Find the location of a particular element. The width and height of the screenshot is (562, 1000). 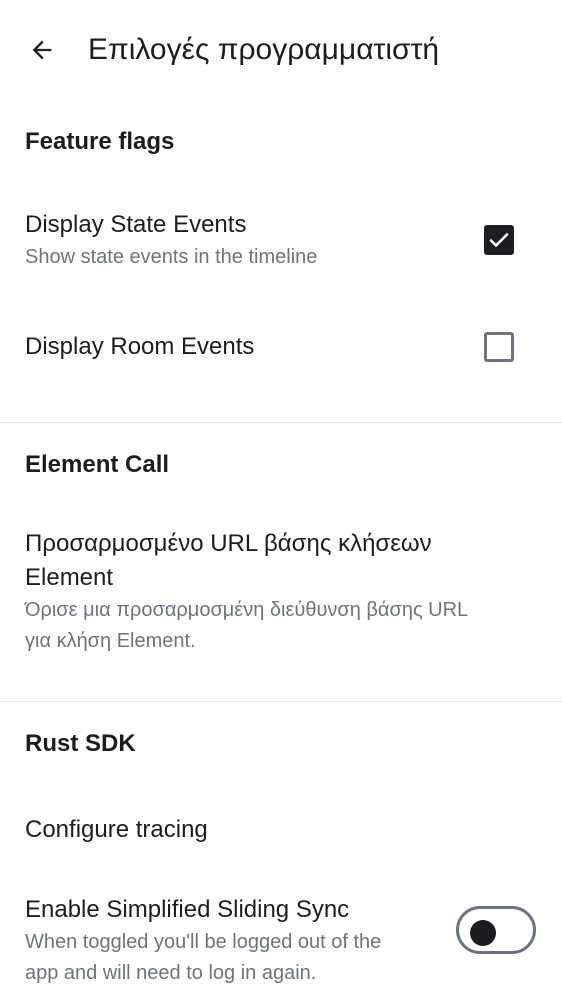

section-title-feature-flags: Feature flags is located at coordinates (100, 141).